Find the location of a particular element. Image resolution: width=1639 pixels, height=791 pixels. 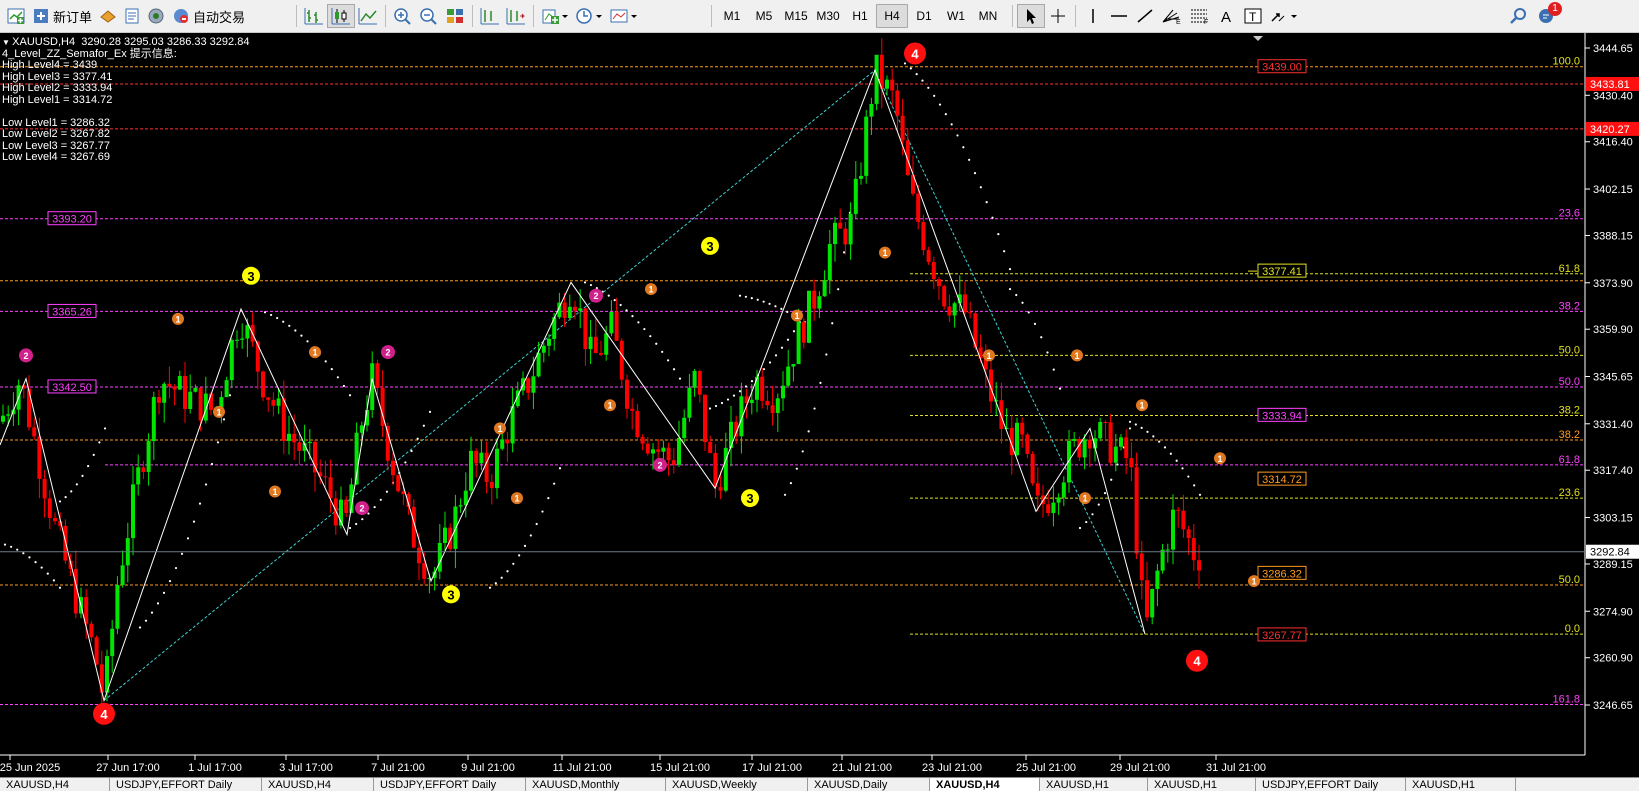

timeframe-m1-button: M1 is located at coordinates (732, 16).